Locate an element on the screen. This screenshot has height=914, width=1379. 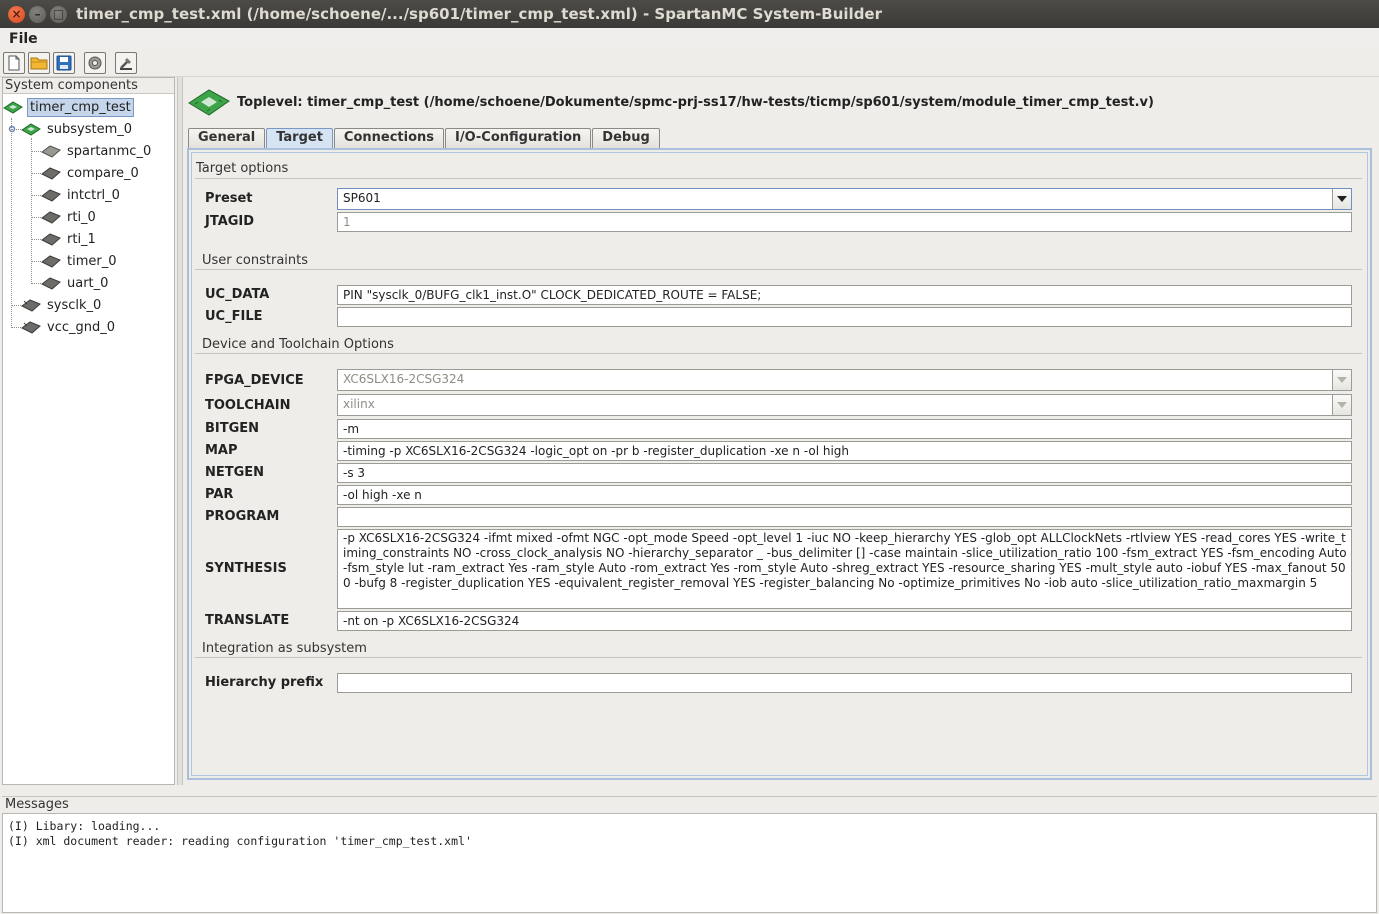
tree-item-sibling: vcc_gnd_0 is located at coordinates (69, 327).